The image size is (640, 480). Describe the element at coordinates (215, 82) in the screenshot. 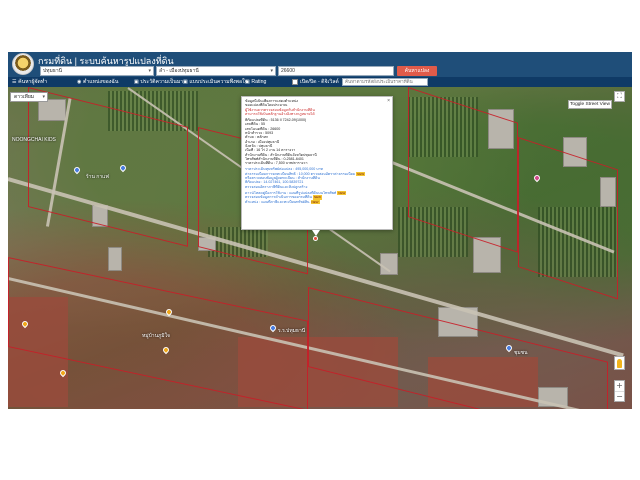

I see `menu-item-satisfaction-survey: ▣ แบบประเมินความพึงพอใจ` at that location.